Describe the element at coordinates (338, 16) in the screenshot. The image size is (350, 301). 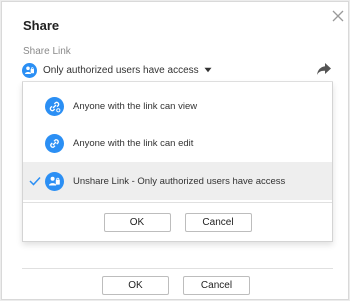
I see `close-icon` at that location.